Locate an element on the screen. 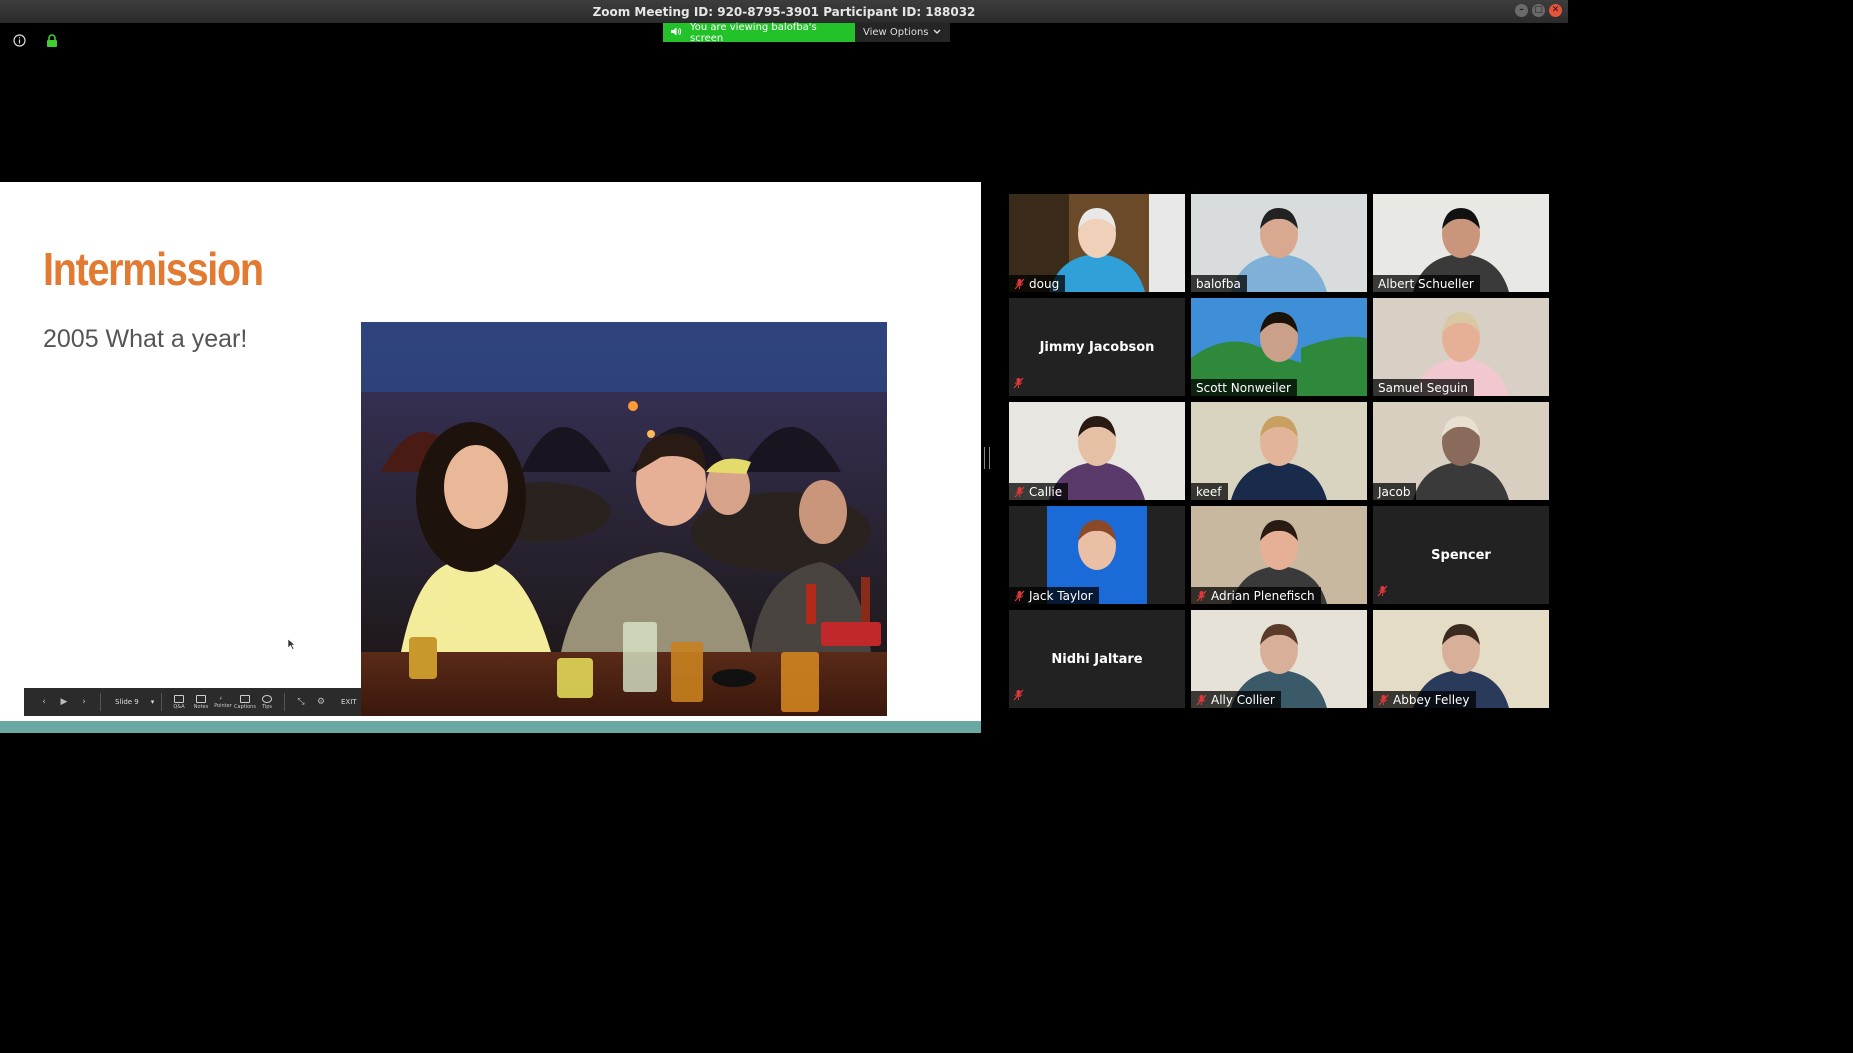 The height and width of the screenshot is (1053, 1853). participant-name: Samuel Seguin is located at coordinates (1423, 387).